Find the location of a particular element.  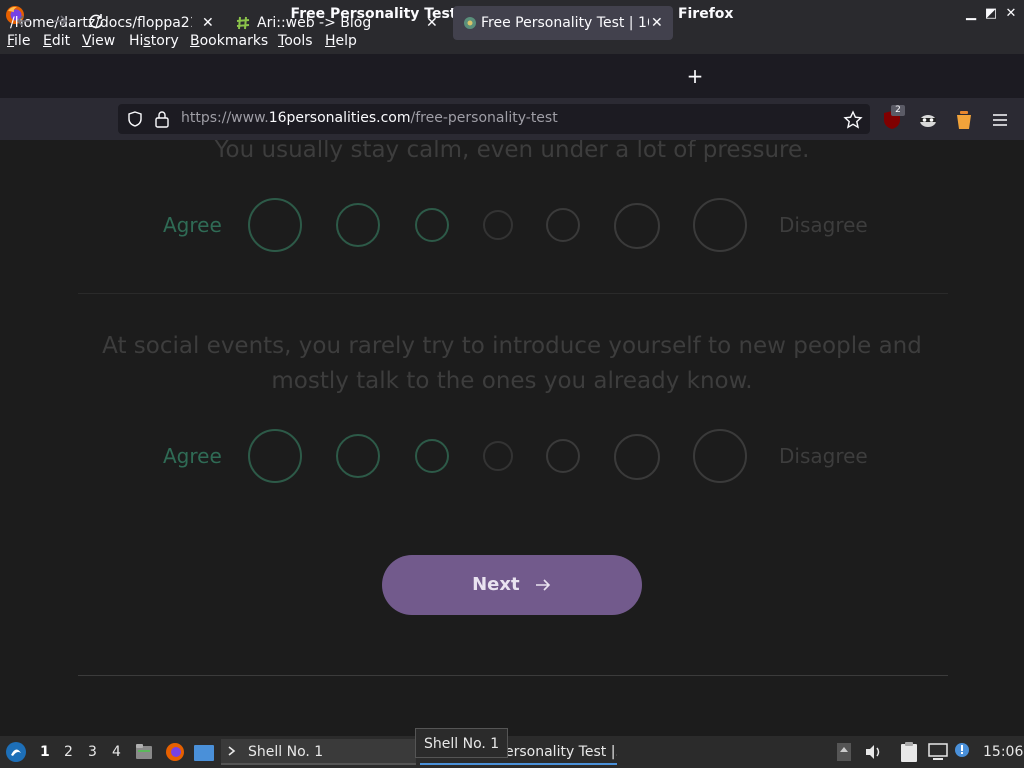

minimize-icon: ▁ is located at coordinates (971, 14).